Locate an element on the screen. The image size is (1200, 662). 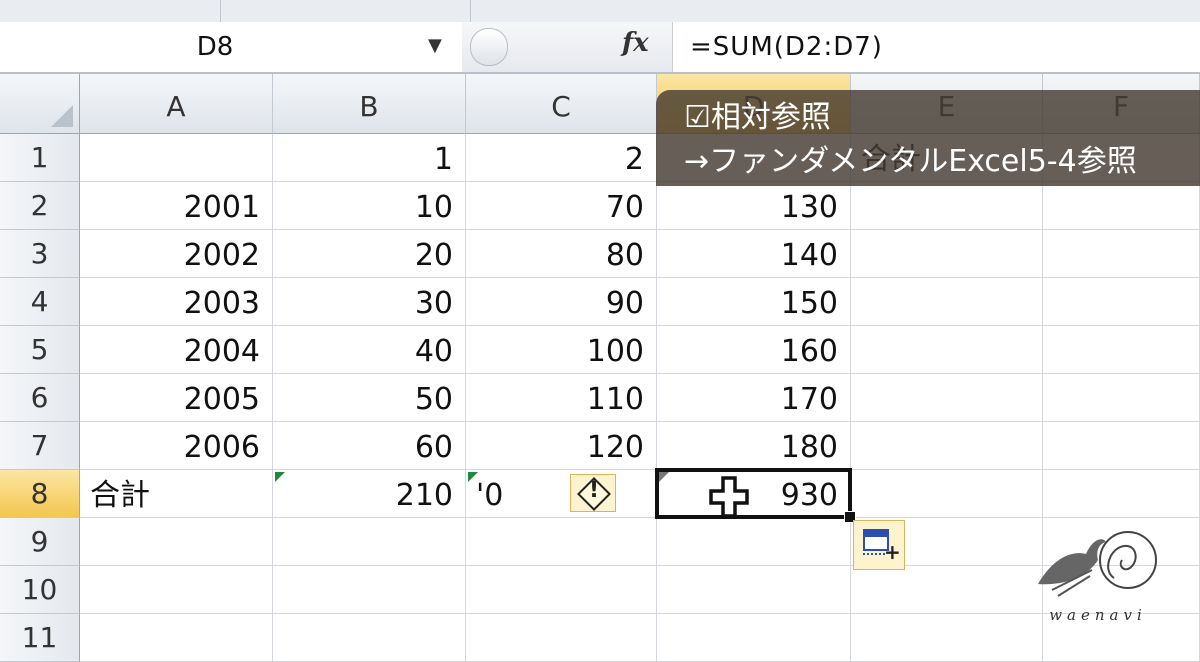
cell-b1: 1 is located at coordinates (369, 158).